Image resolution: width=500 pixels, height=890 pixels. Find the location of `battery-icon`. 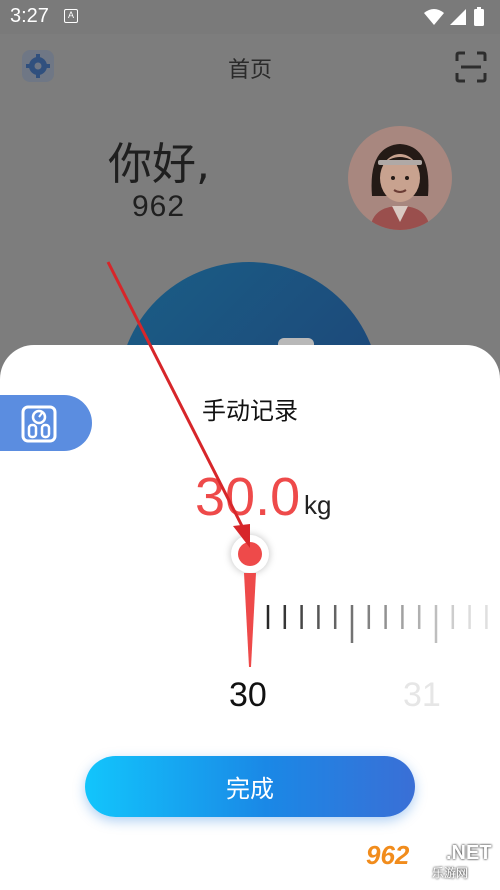

battery-icon is located at coordinates (479, 17).